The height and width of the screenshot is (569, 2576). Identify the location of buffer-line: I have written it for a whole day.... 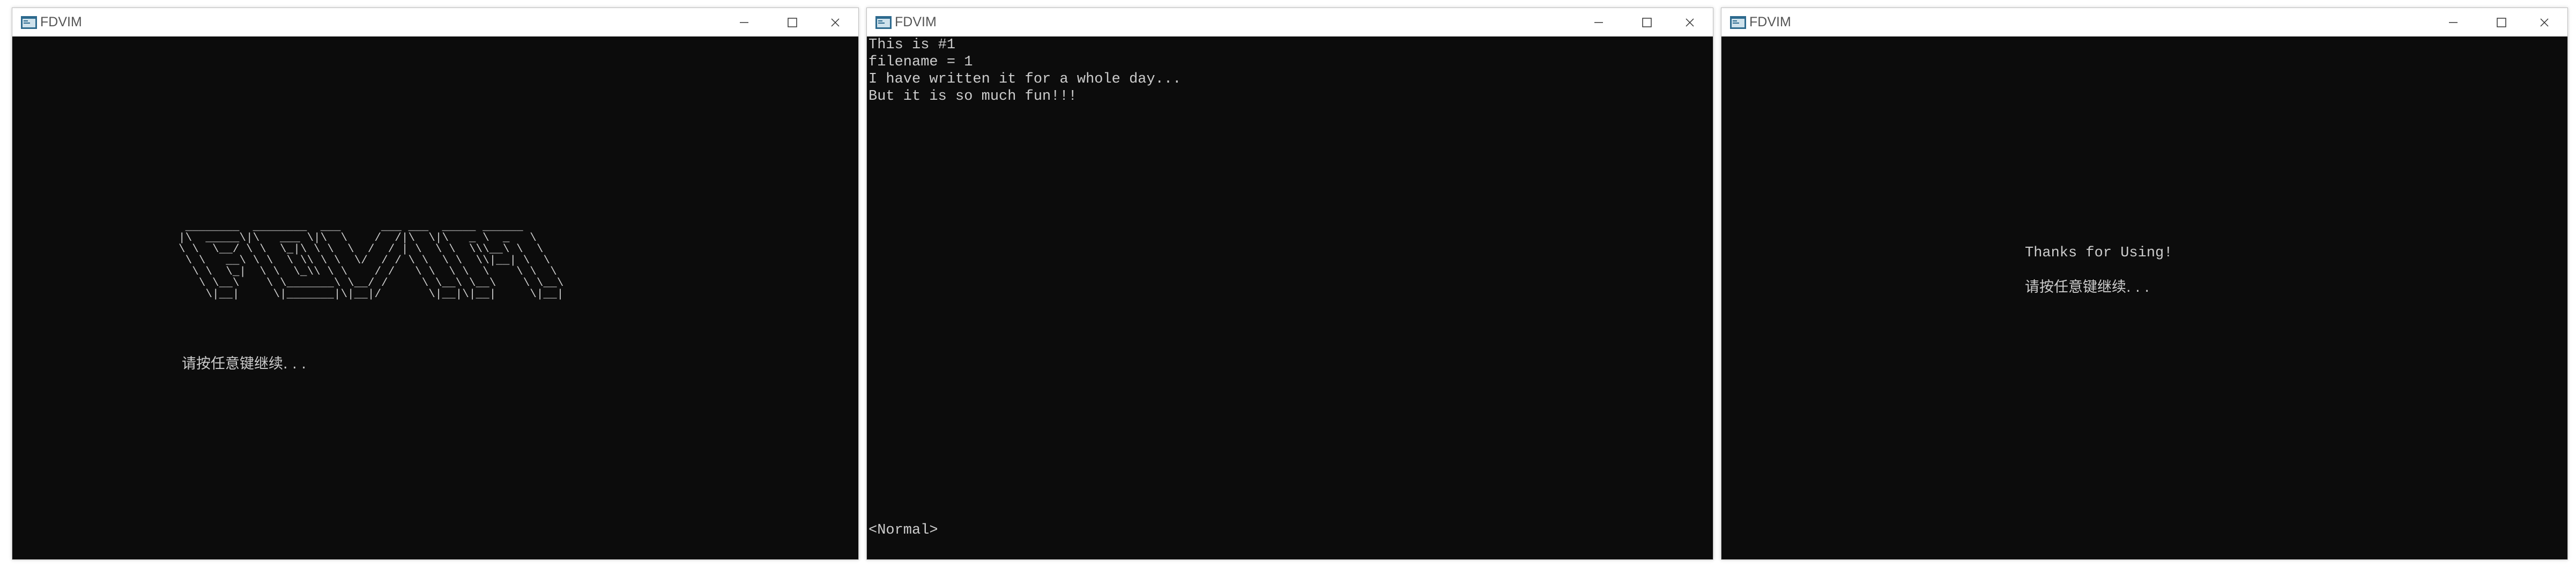
(1025, 79).